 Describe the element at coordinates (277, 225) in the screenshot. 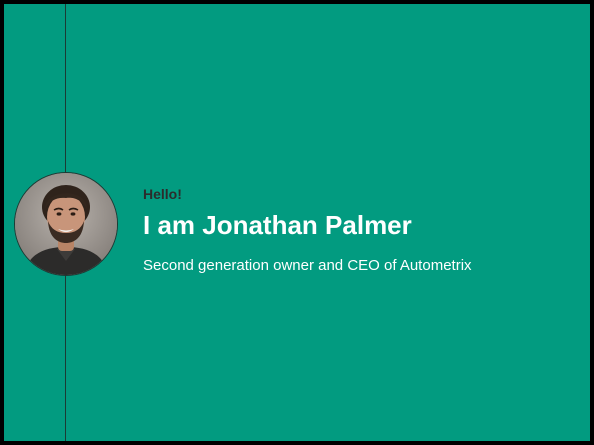

I see `name-heading: I am Jonathan Palmer` at that location.